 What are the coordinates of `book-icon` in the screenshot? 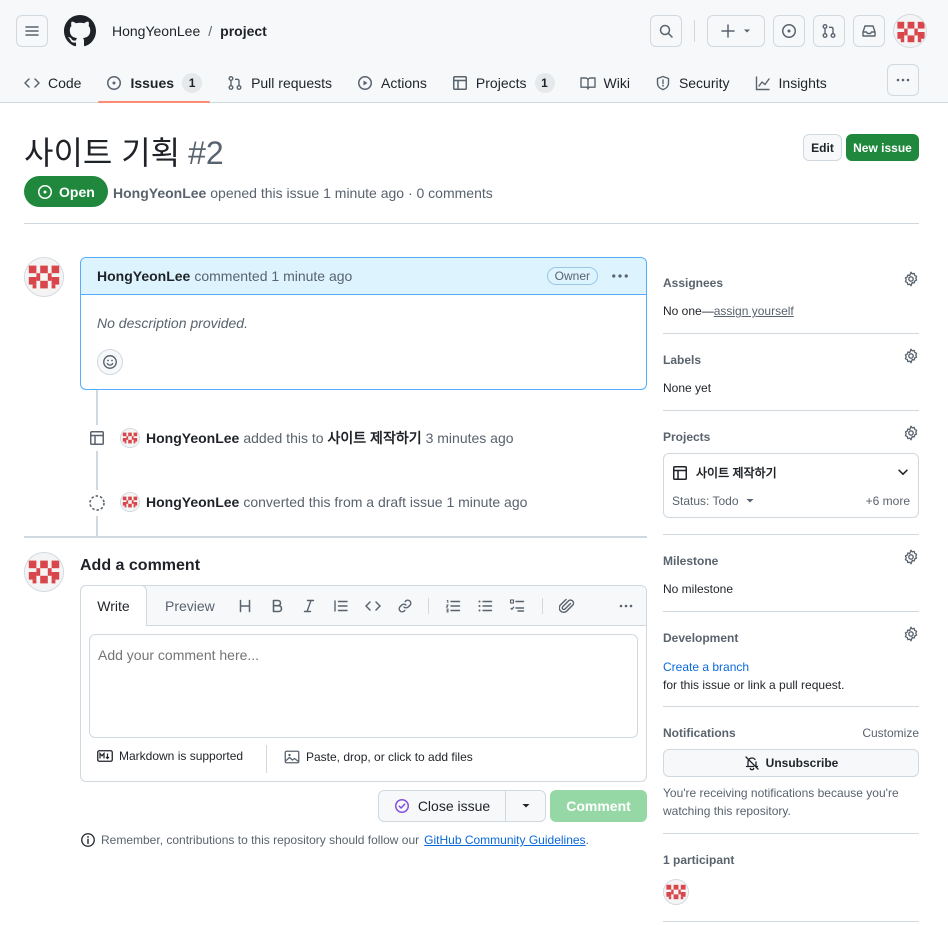 It's located at (587, 83).